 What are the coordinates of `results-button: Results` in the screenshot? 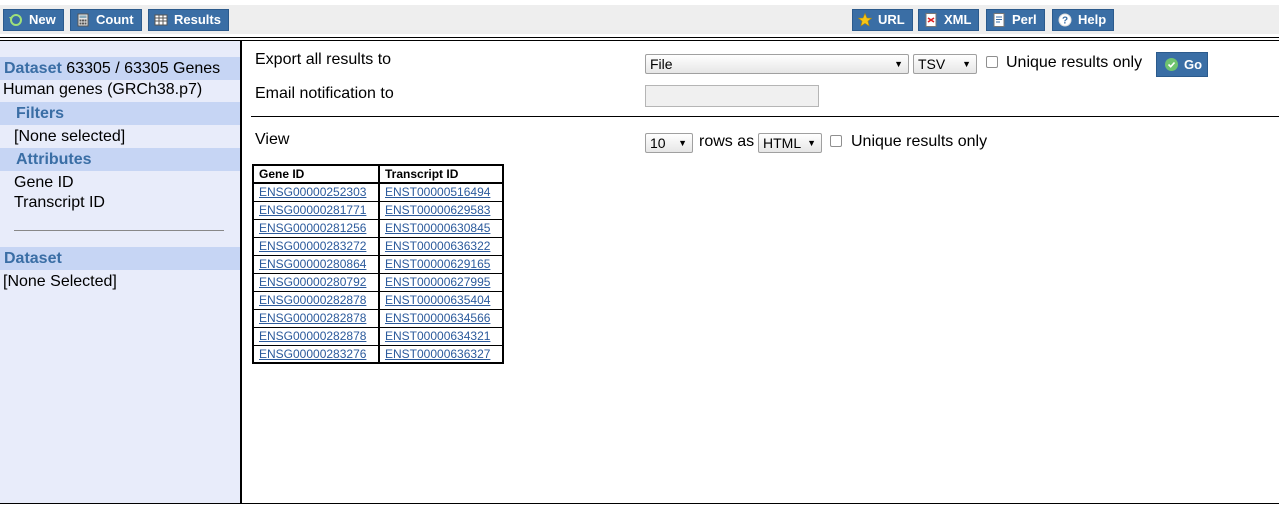 It's located at (188, 20).